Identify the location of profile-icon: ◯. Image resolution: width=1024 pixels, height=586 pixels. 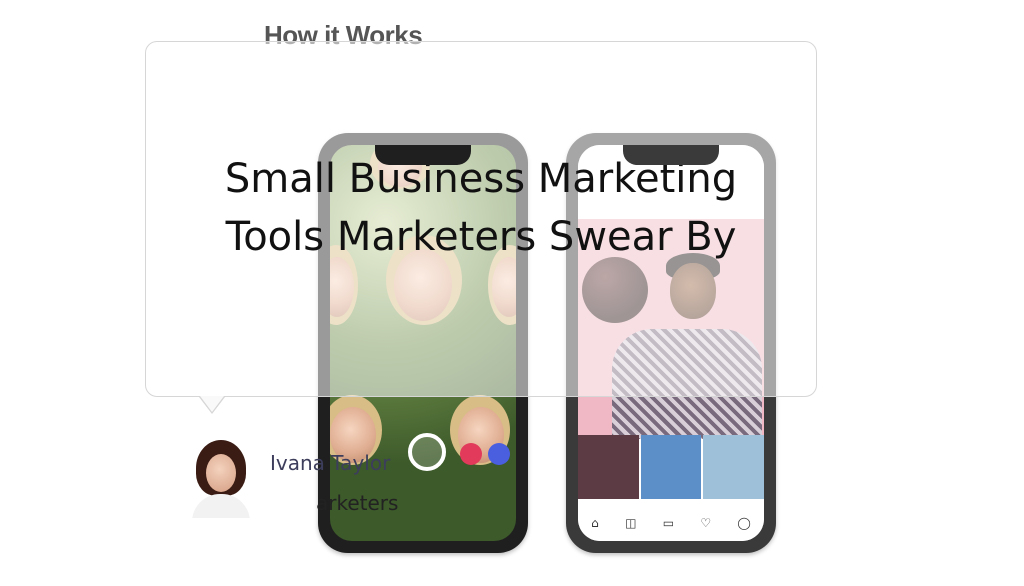
(744, 523).